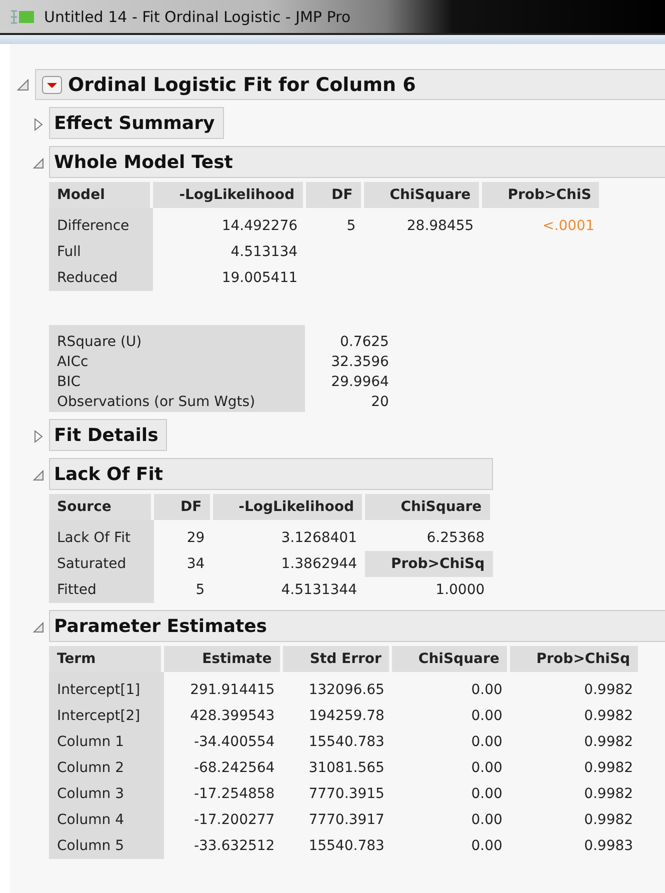  I want to click on table-cell-text: 20, so click(380, 402).